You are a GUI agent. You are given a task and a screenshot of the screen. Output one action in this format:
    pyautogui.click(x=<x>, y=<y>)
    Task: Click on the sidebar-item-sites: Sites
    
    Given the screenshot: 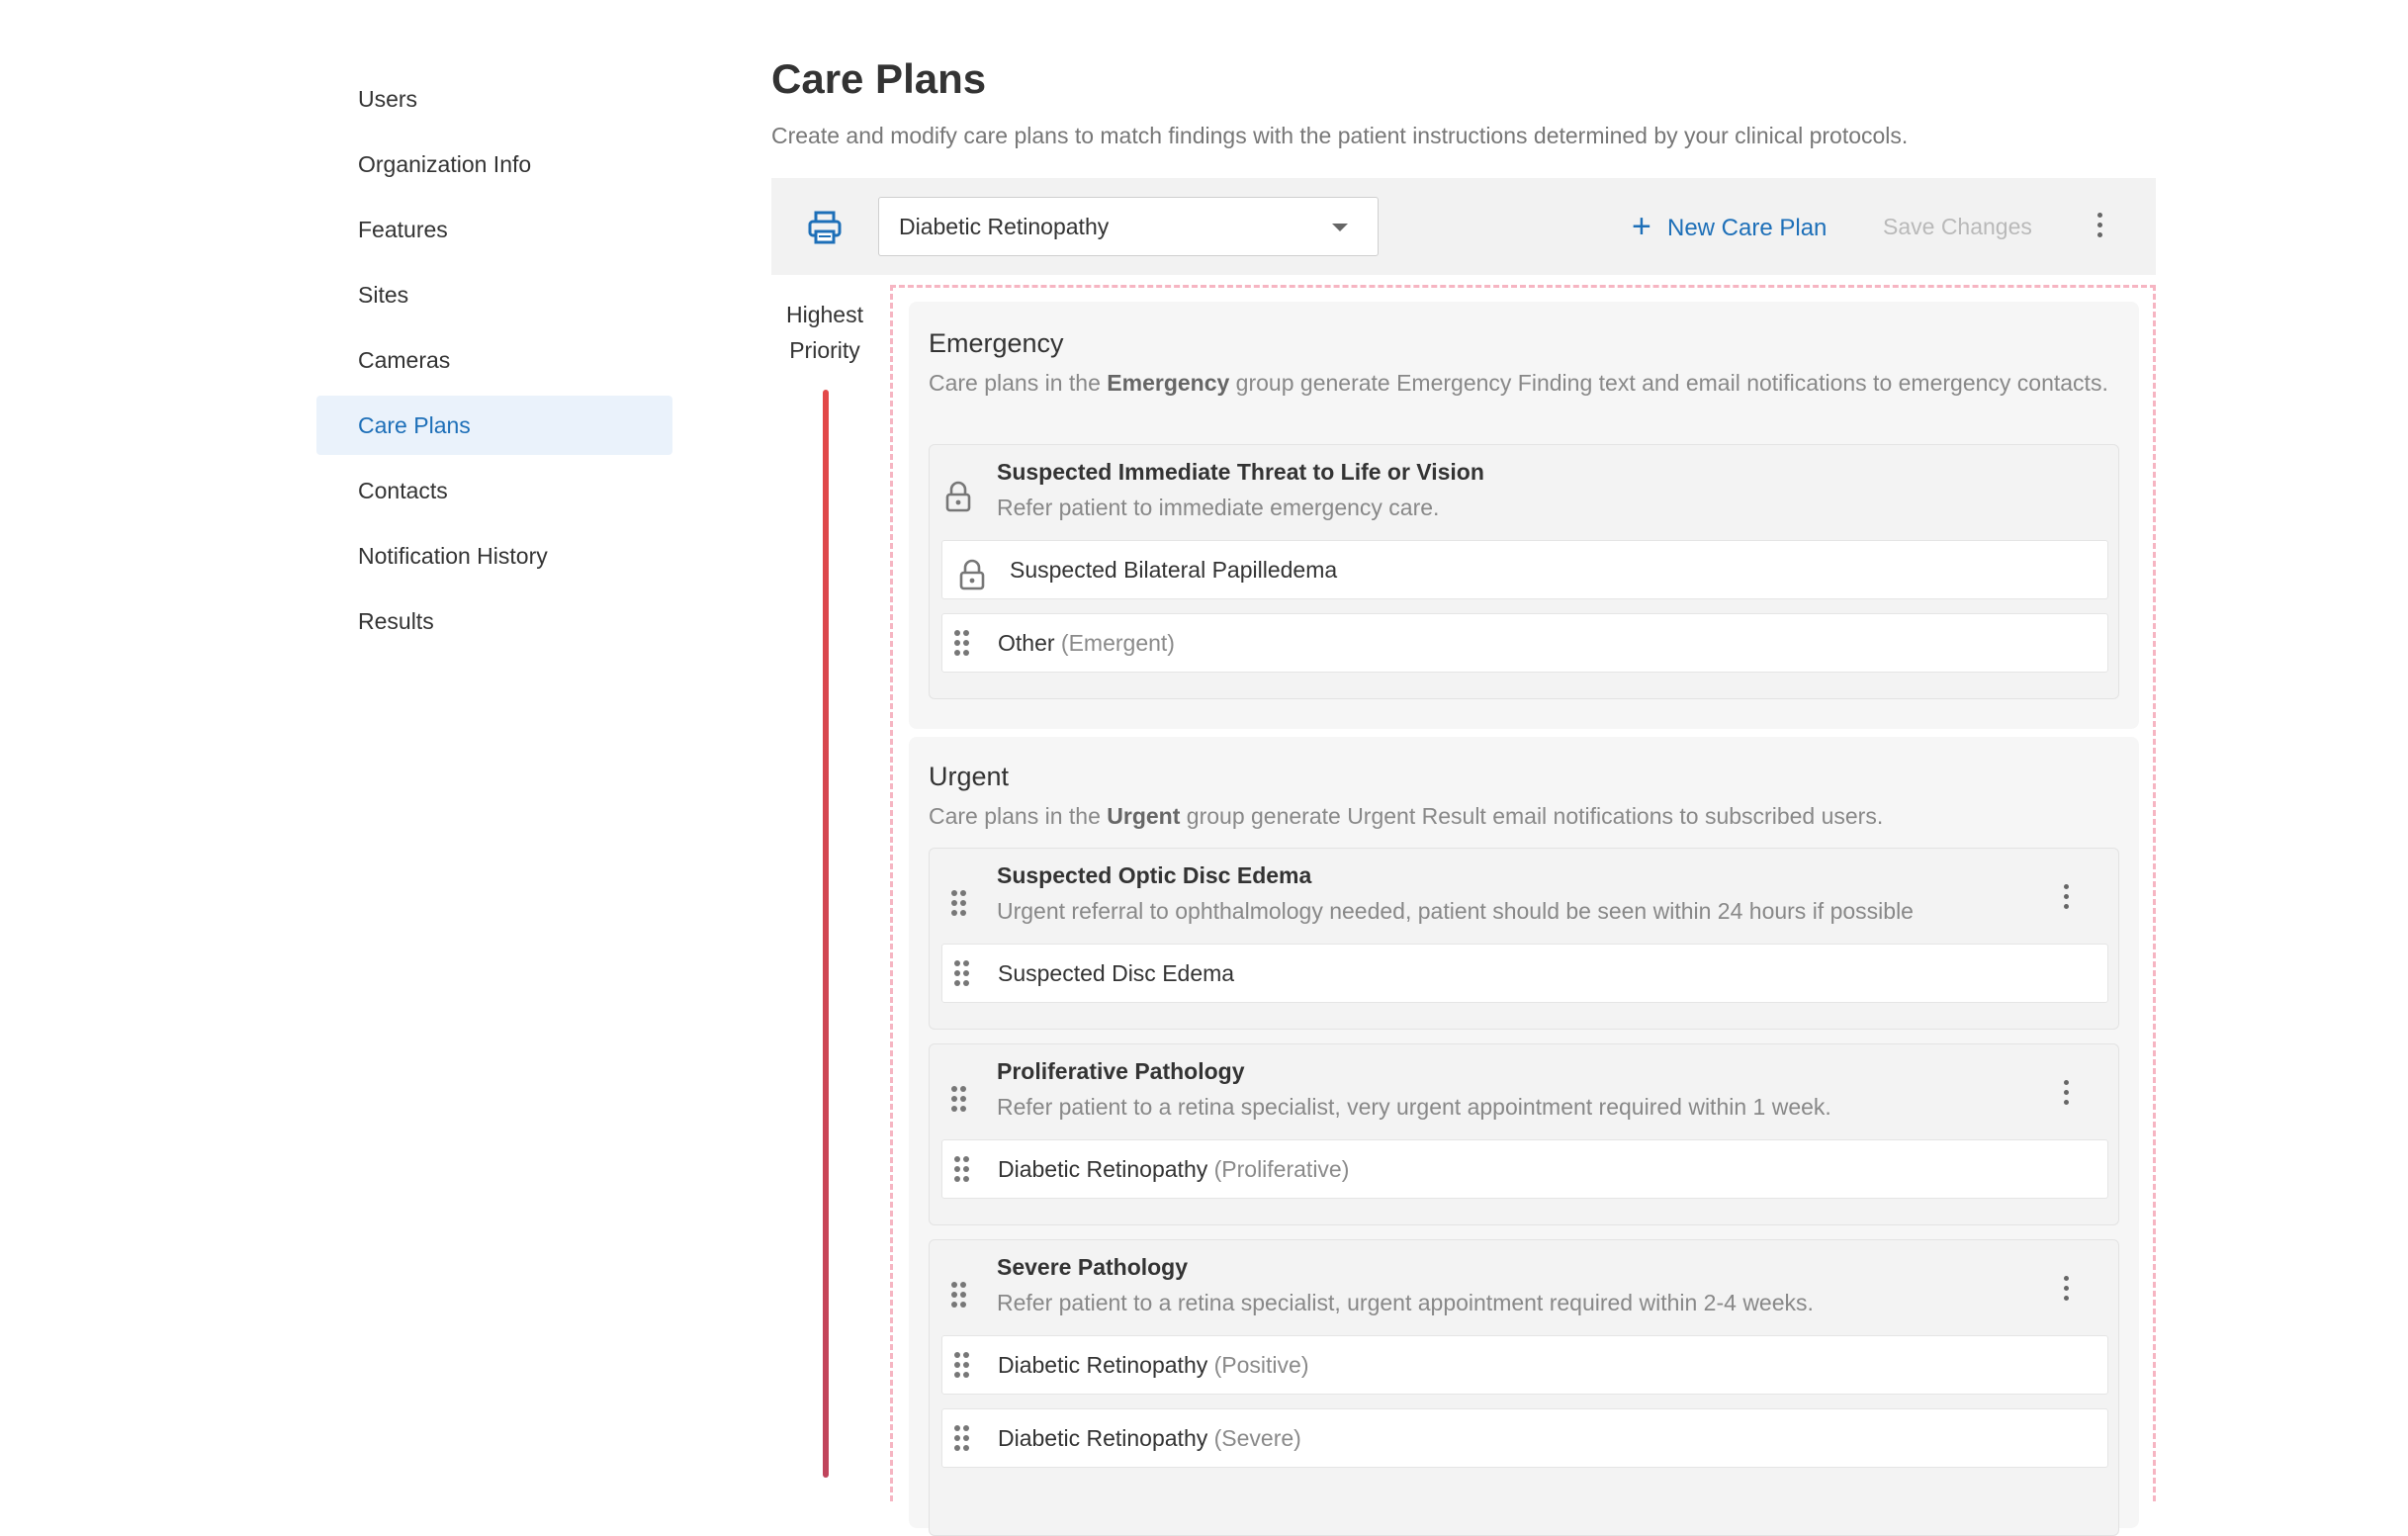 What is the action you would take?
    pyautogui.click(x=494, y=294)
    